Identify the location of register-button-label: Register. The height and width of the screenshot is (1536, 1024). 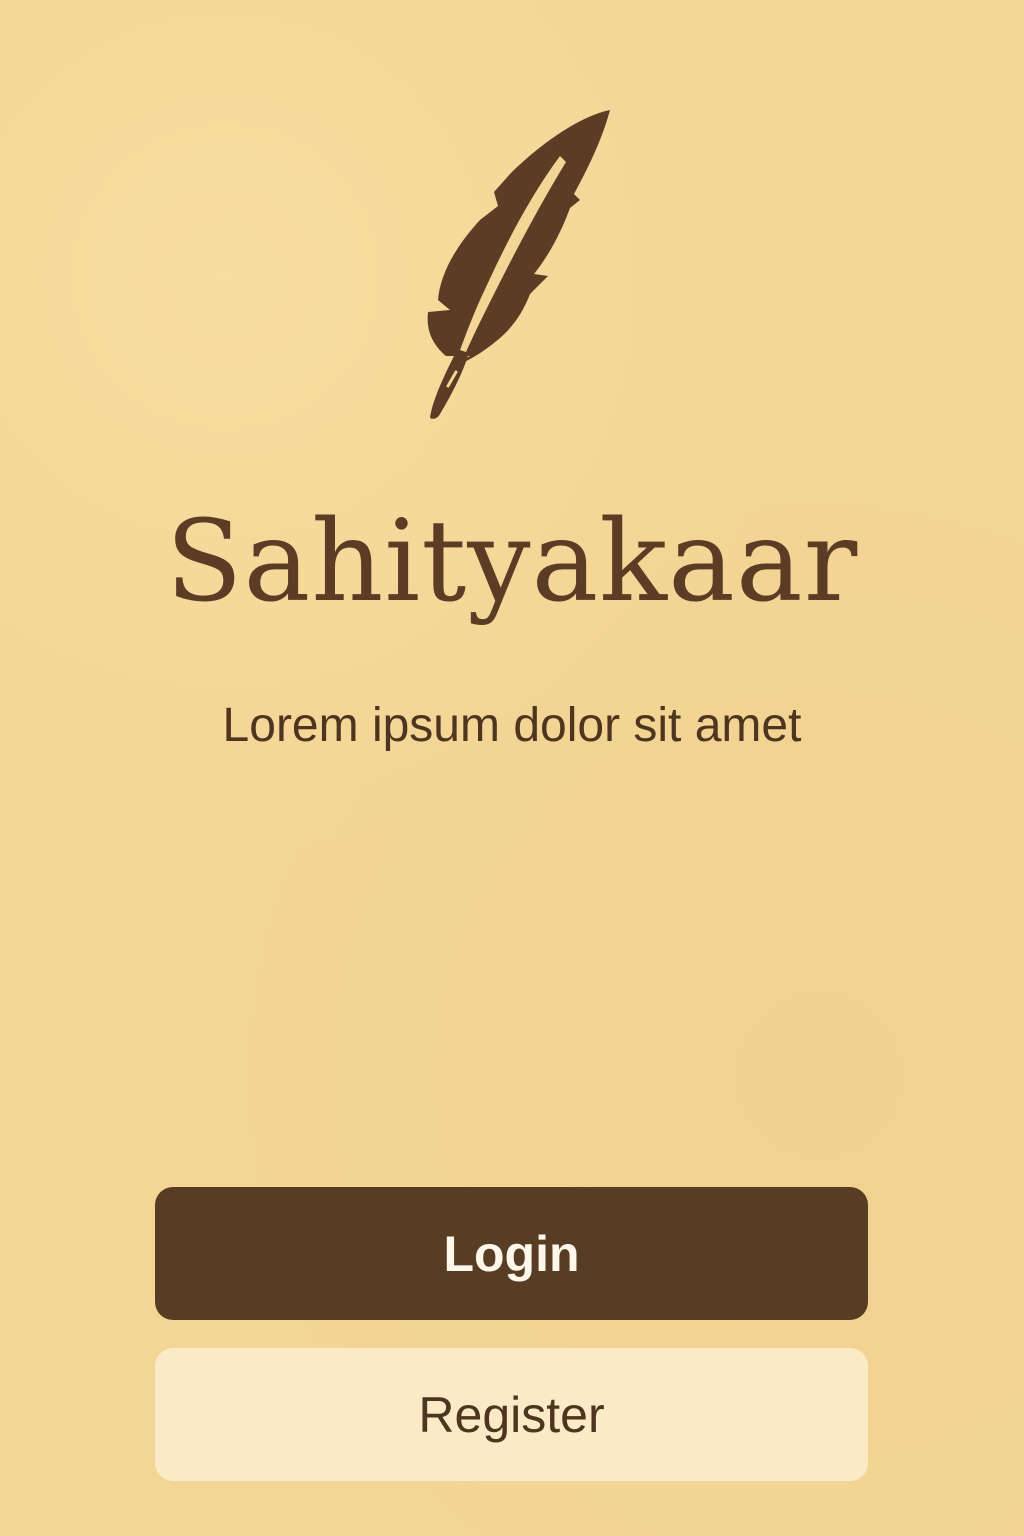
(511, 1414).